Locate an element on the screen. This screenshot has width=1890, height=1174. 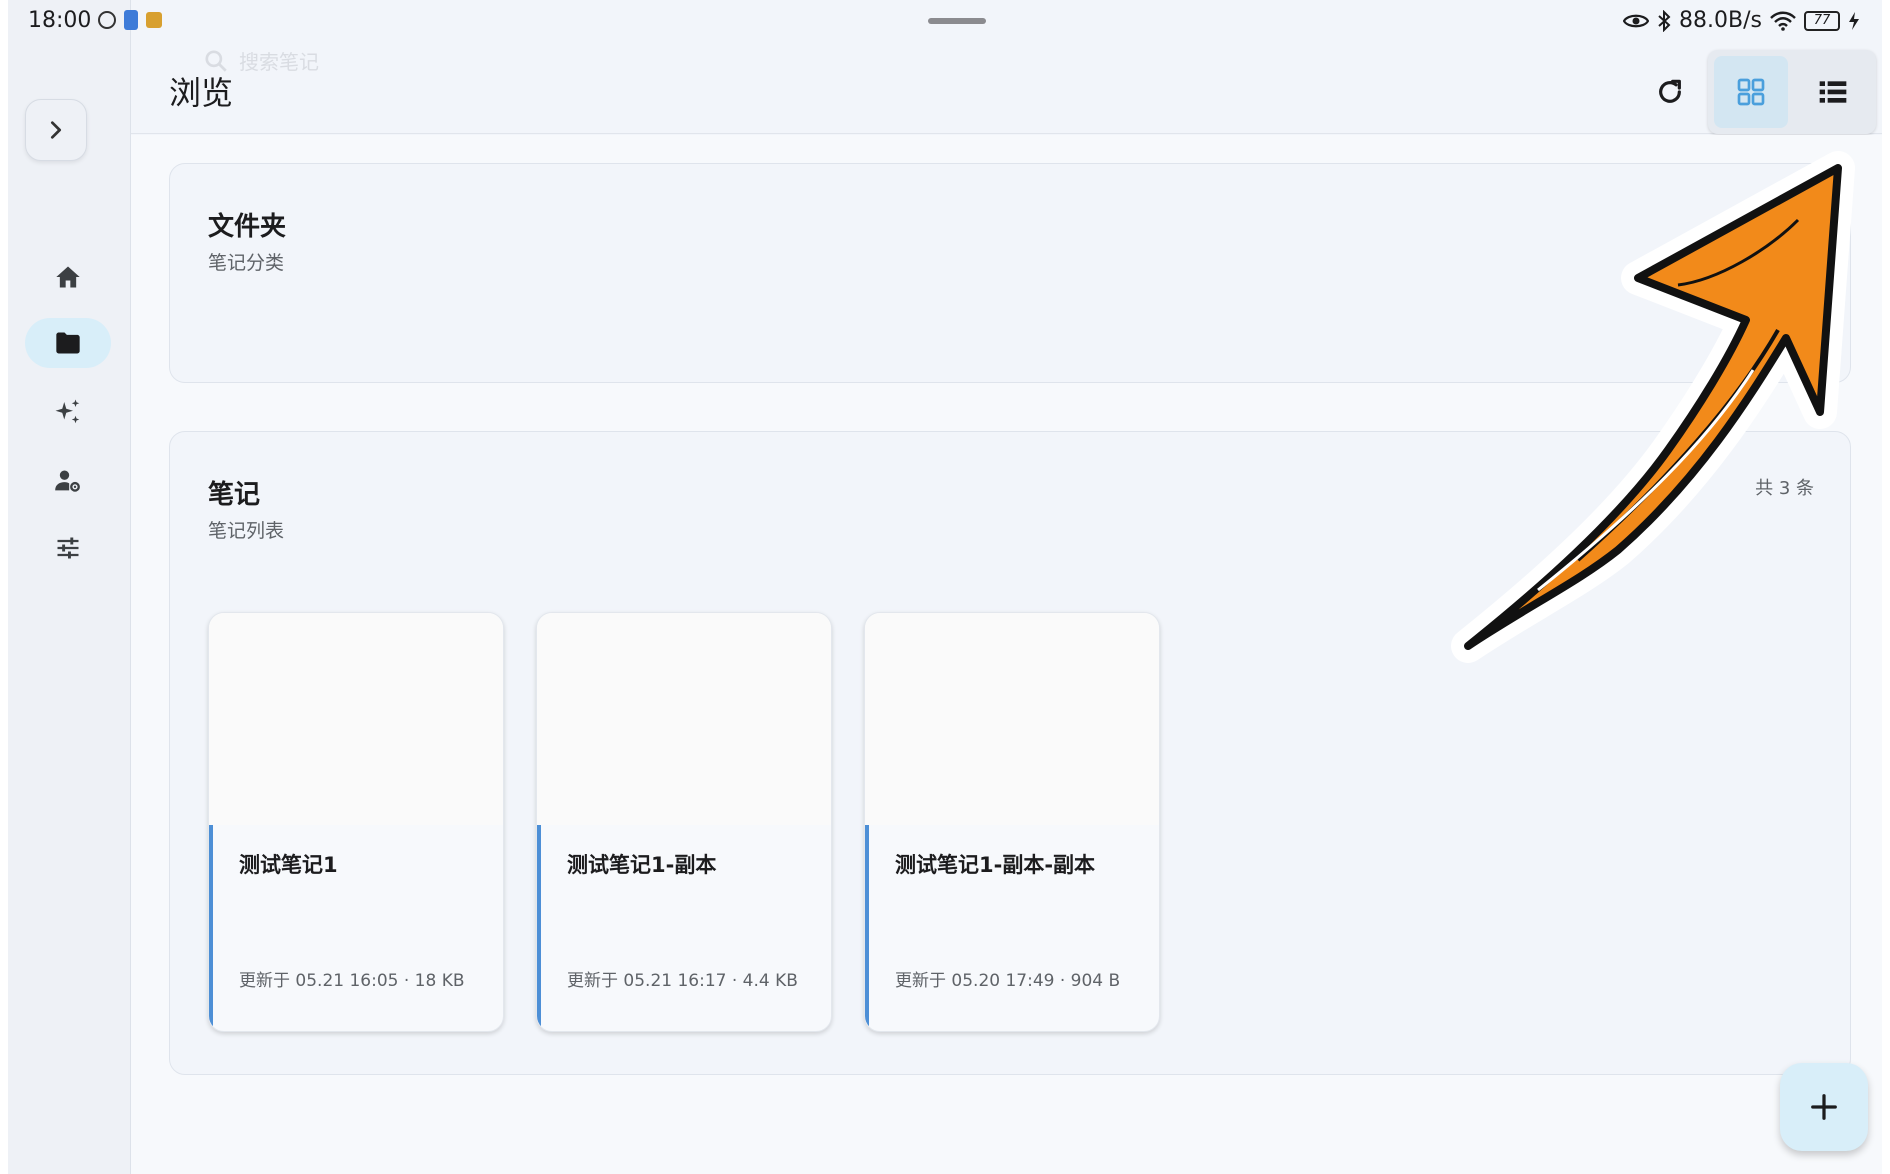
list-view-button is located at coordinates (1833, 92).